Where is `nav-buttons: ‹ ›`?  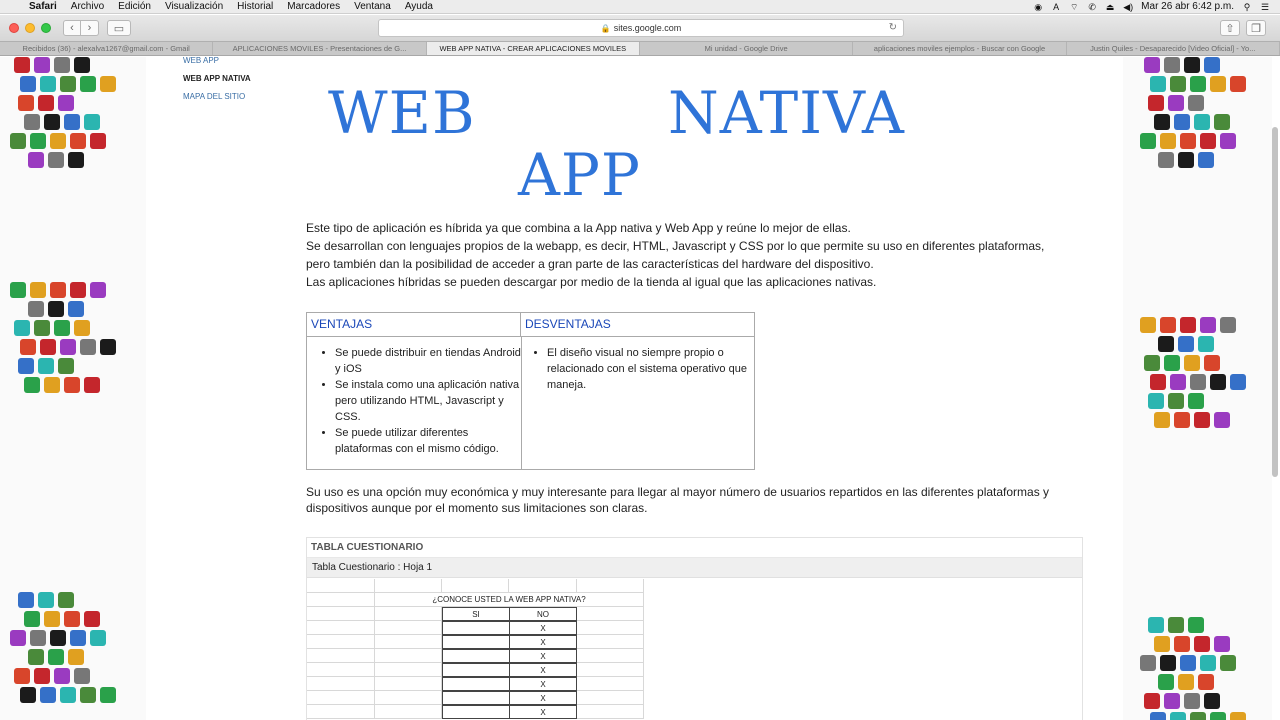 nav-buttons: ‹ › is located at coordinates (81, 28).